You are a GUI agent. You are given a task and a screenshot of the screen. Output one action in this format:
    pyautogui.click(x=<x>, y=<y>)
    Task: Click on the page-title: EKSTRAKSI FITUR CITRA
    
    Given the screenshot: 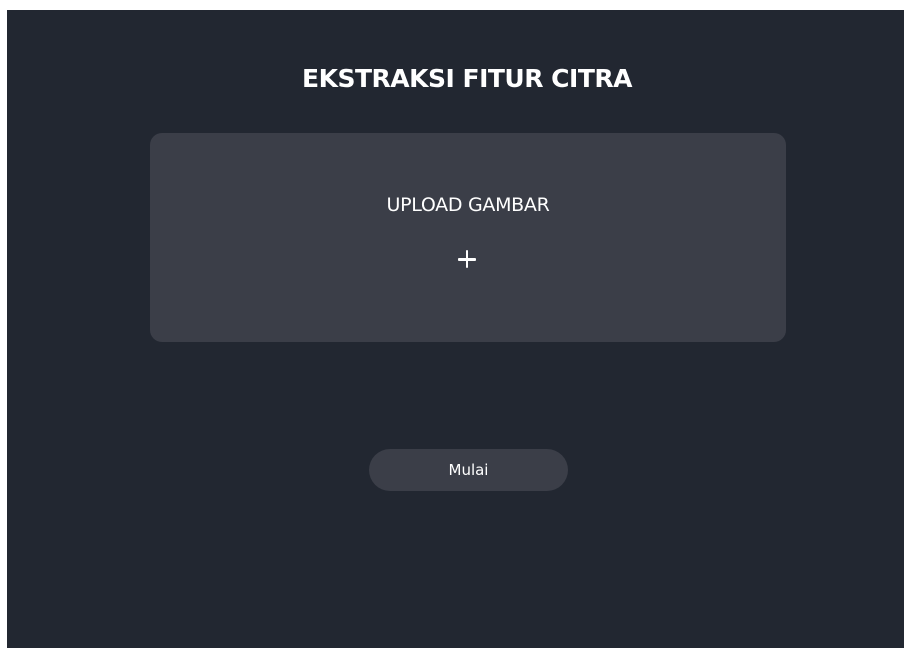 What is the action you would take?
    pyautogui.click(x=467, y=78)
    